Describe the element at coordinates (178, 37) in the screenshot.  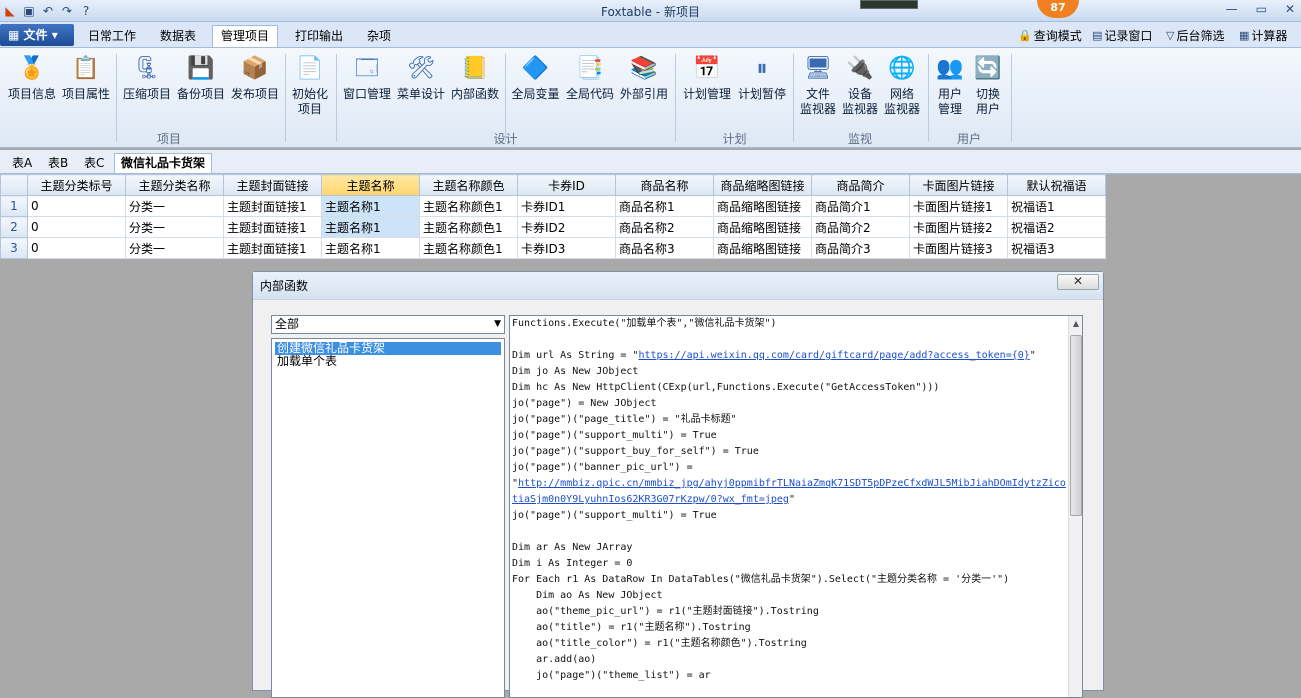
I see `tab-data-tables: 数据表` at that location.